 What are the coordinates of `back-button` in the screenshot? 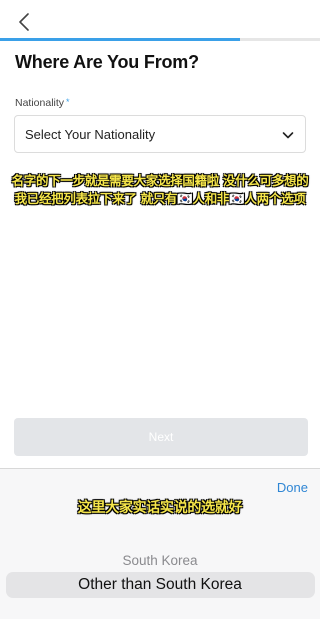 It's located at (24, 22).